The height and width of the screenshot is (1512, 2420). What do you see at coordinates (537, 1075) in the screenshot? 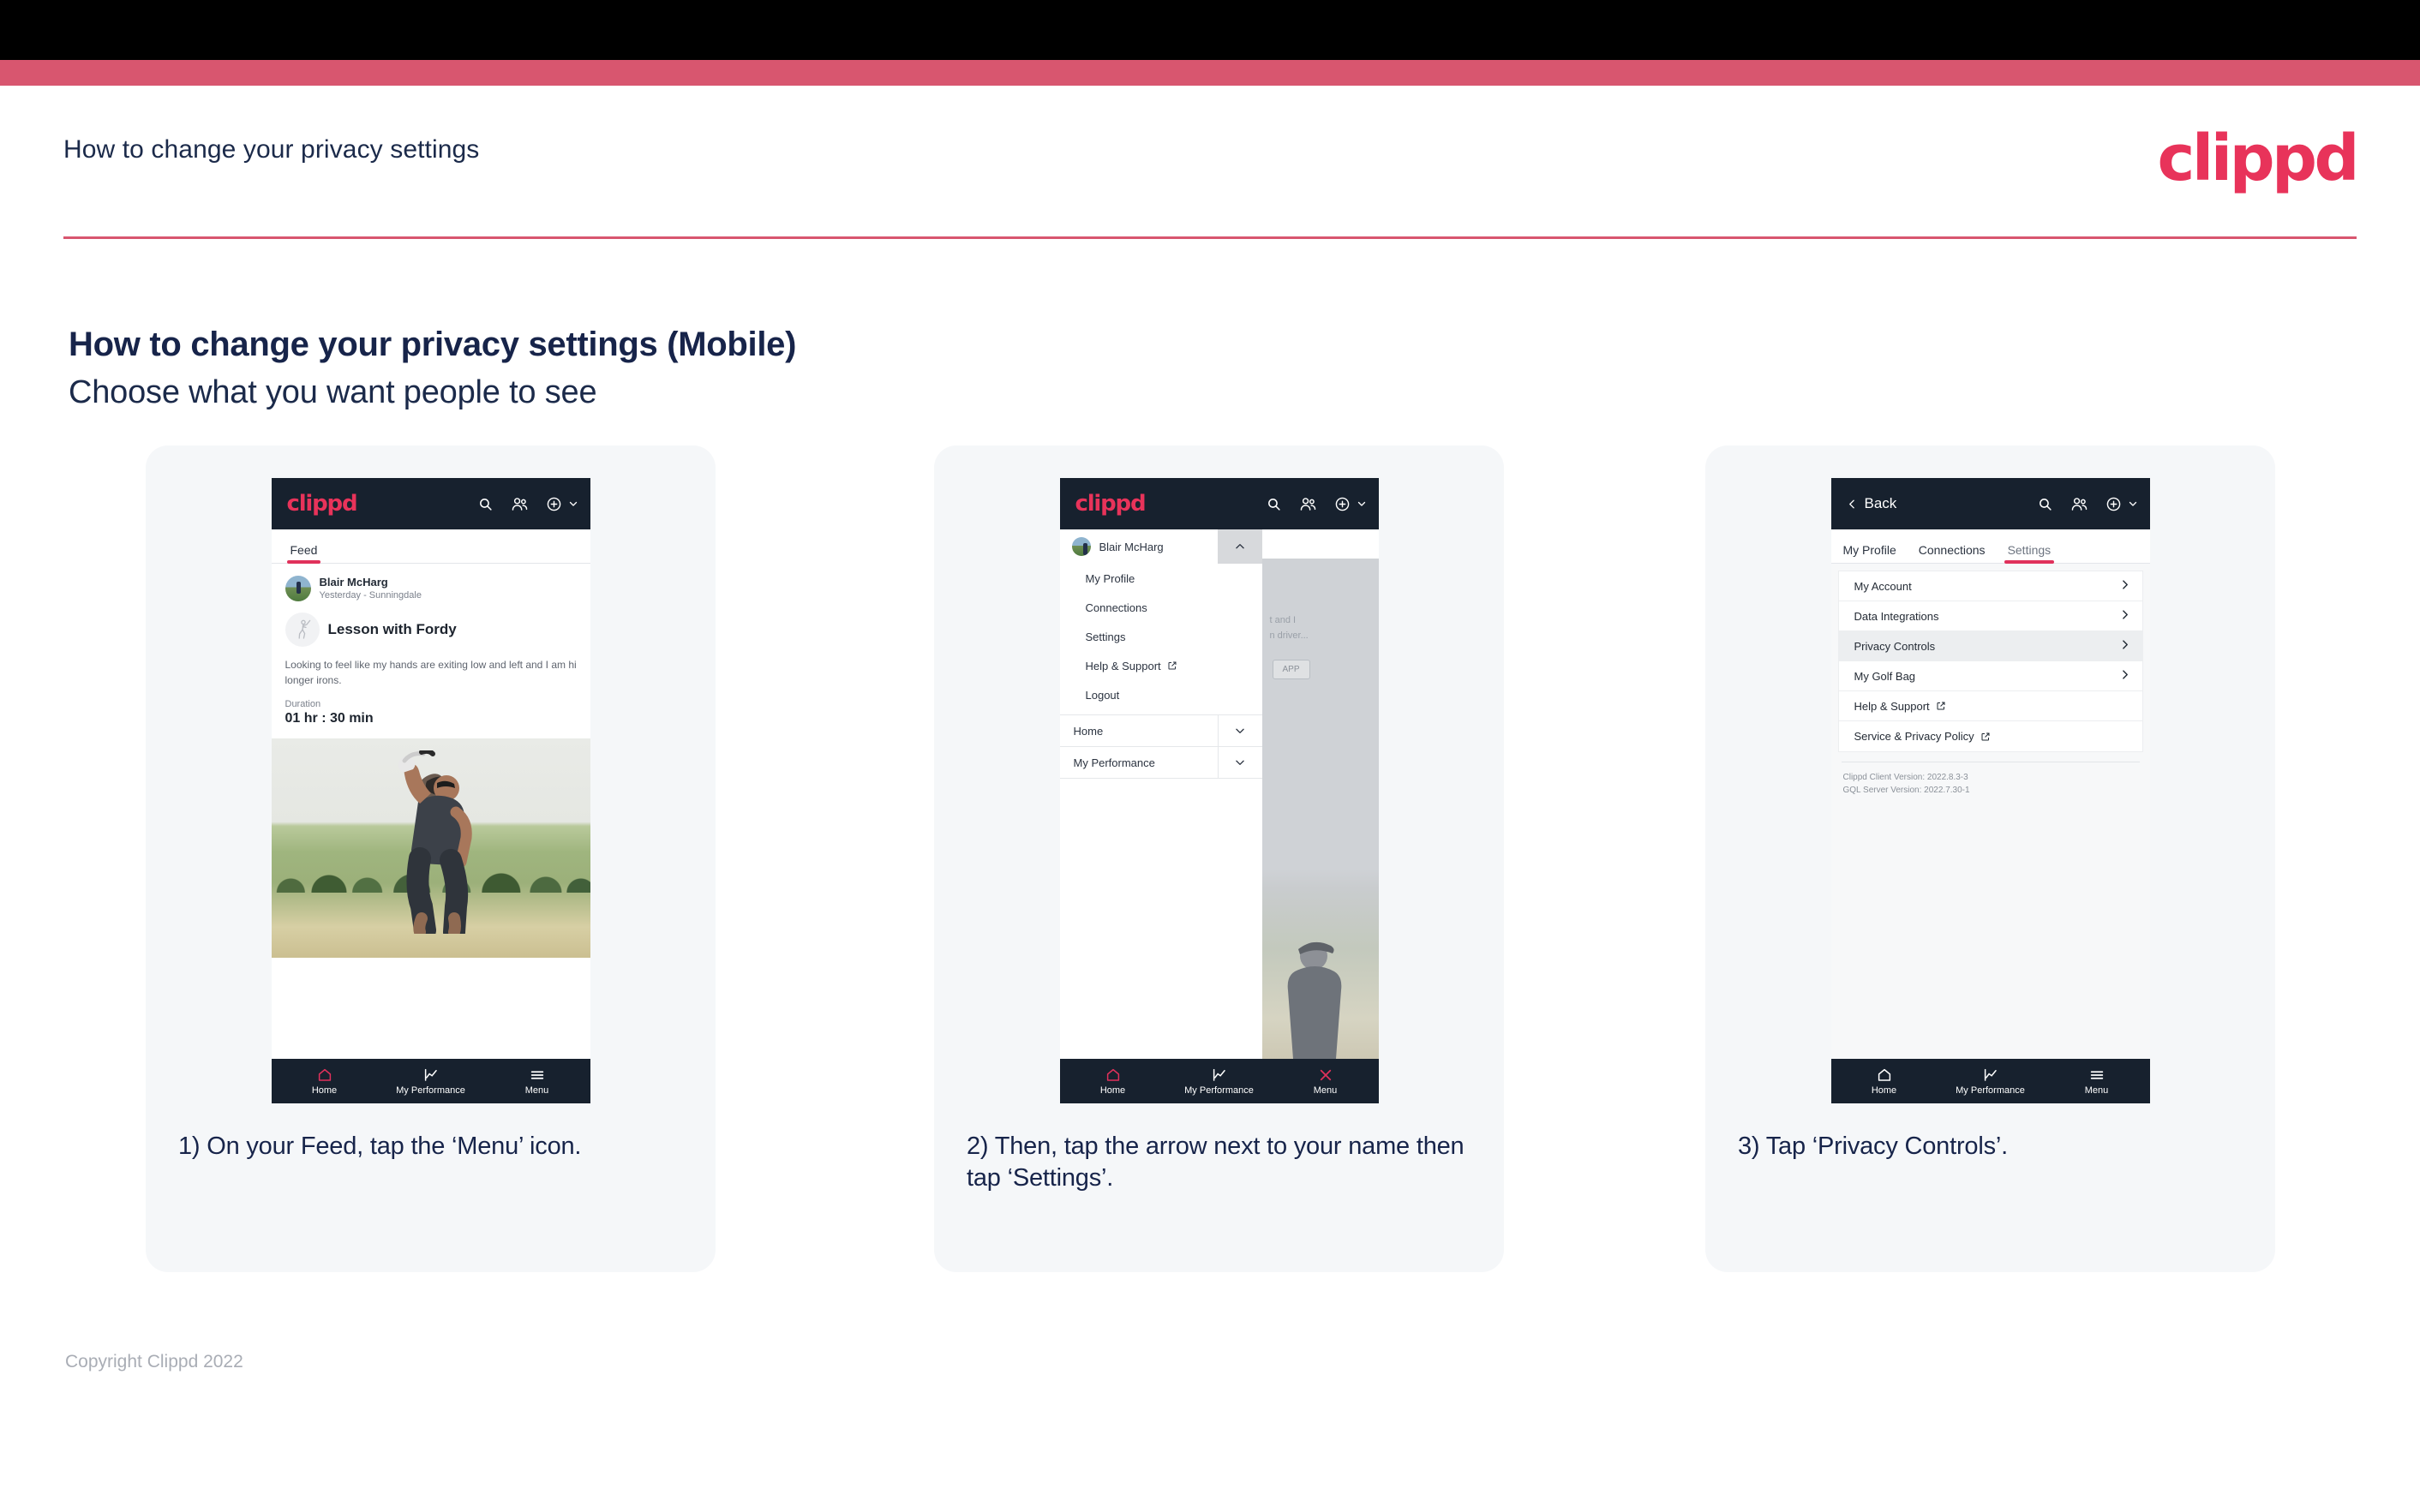
I see `hamburger-icon` at bounding box center [537, 1075].